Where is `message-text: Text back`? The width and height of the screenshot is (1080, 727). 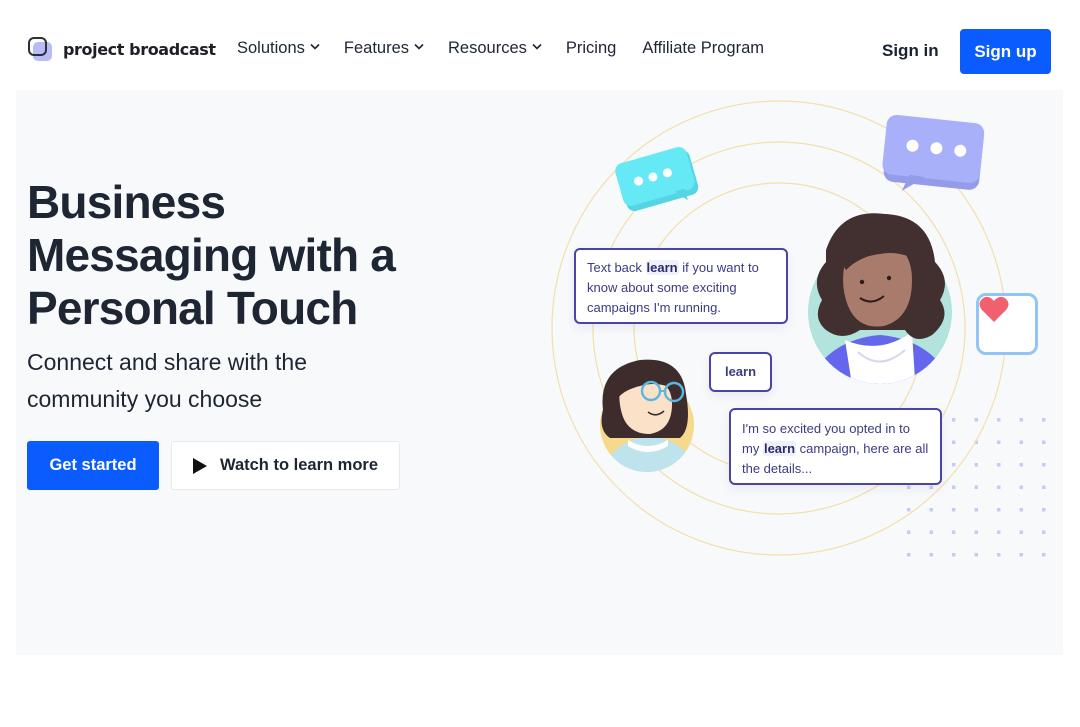 message-text: Text back is located at coordinates (616, 267).